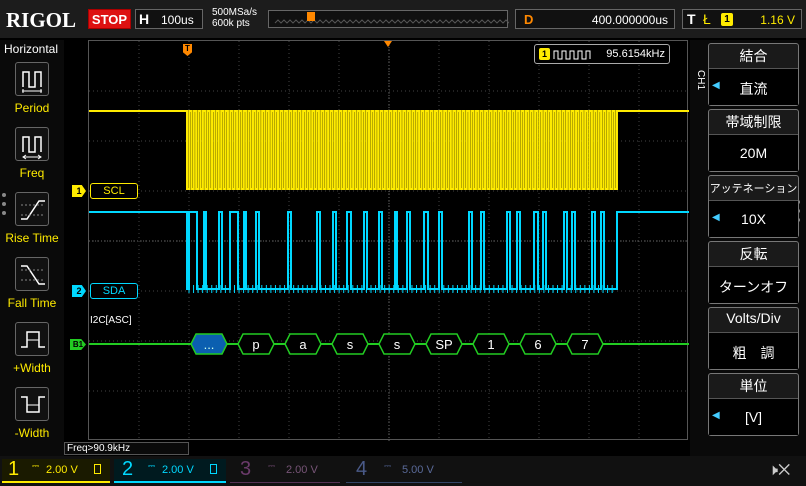  I want to click on timebase-label: H, so click(144, 19).